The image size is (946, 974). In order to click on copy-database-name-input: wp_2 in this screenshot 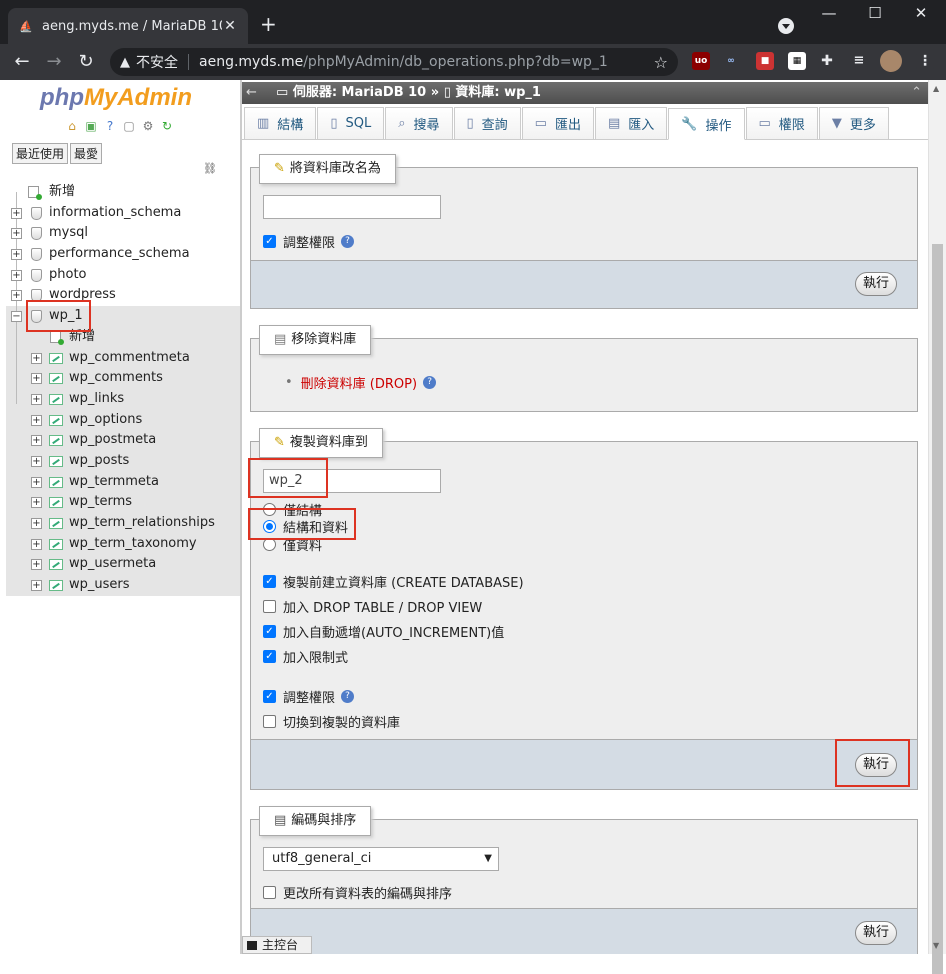, I will do `click(352, 481)`.